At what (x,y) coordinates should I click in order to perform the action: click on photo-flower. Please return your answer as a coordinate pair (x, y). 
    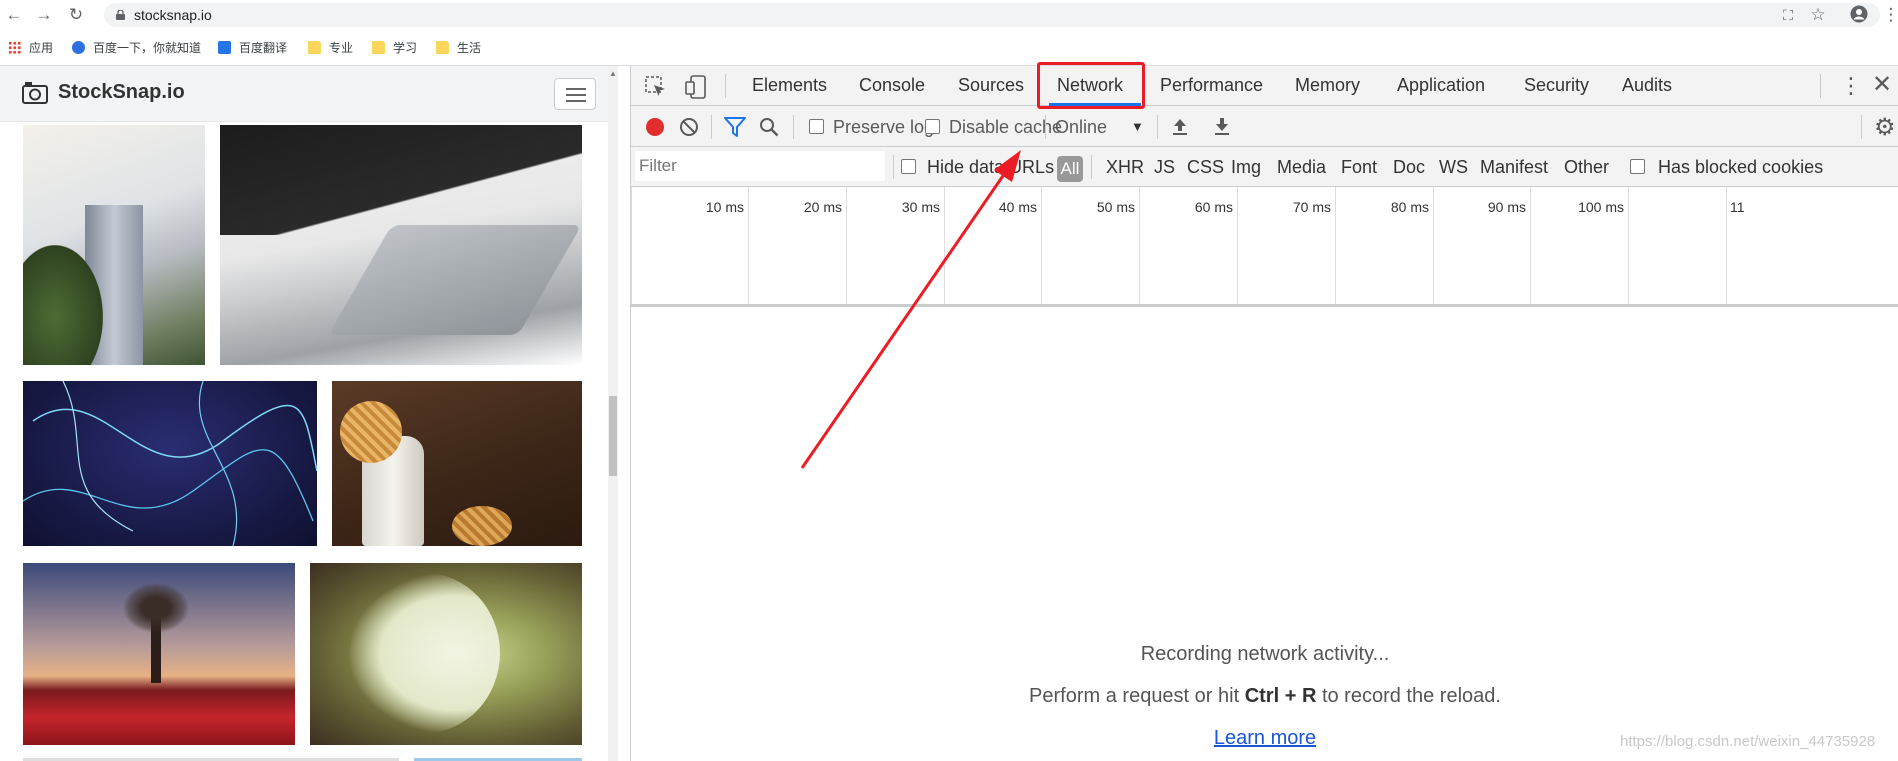
    Looking at the image, I should click on (446, 654).